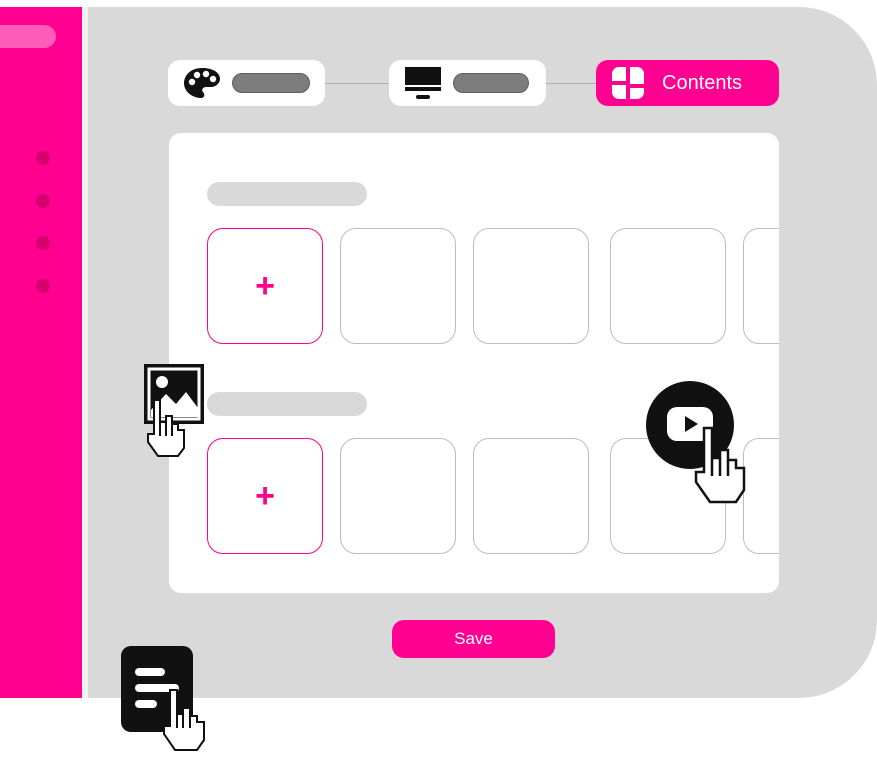  I want to click on palette-icon, so click(202, 83).